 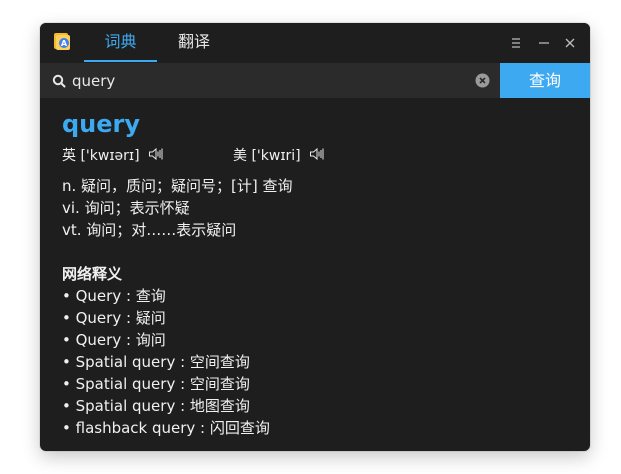 I want to click on web-definition-item: • Query : 询问, so click(x=114, y=340).